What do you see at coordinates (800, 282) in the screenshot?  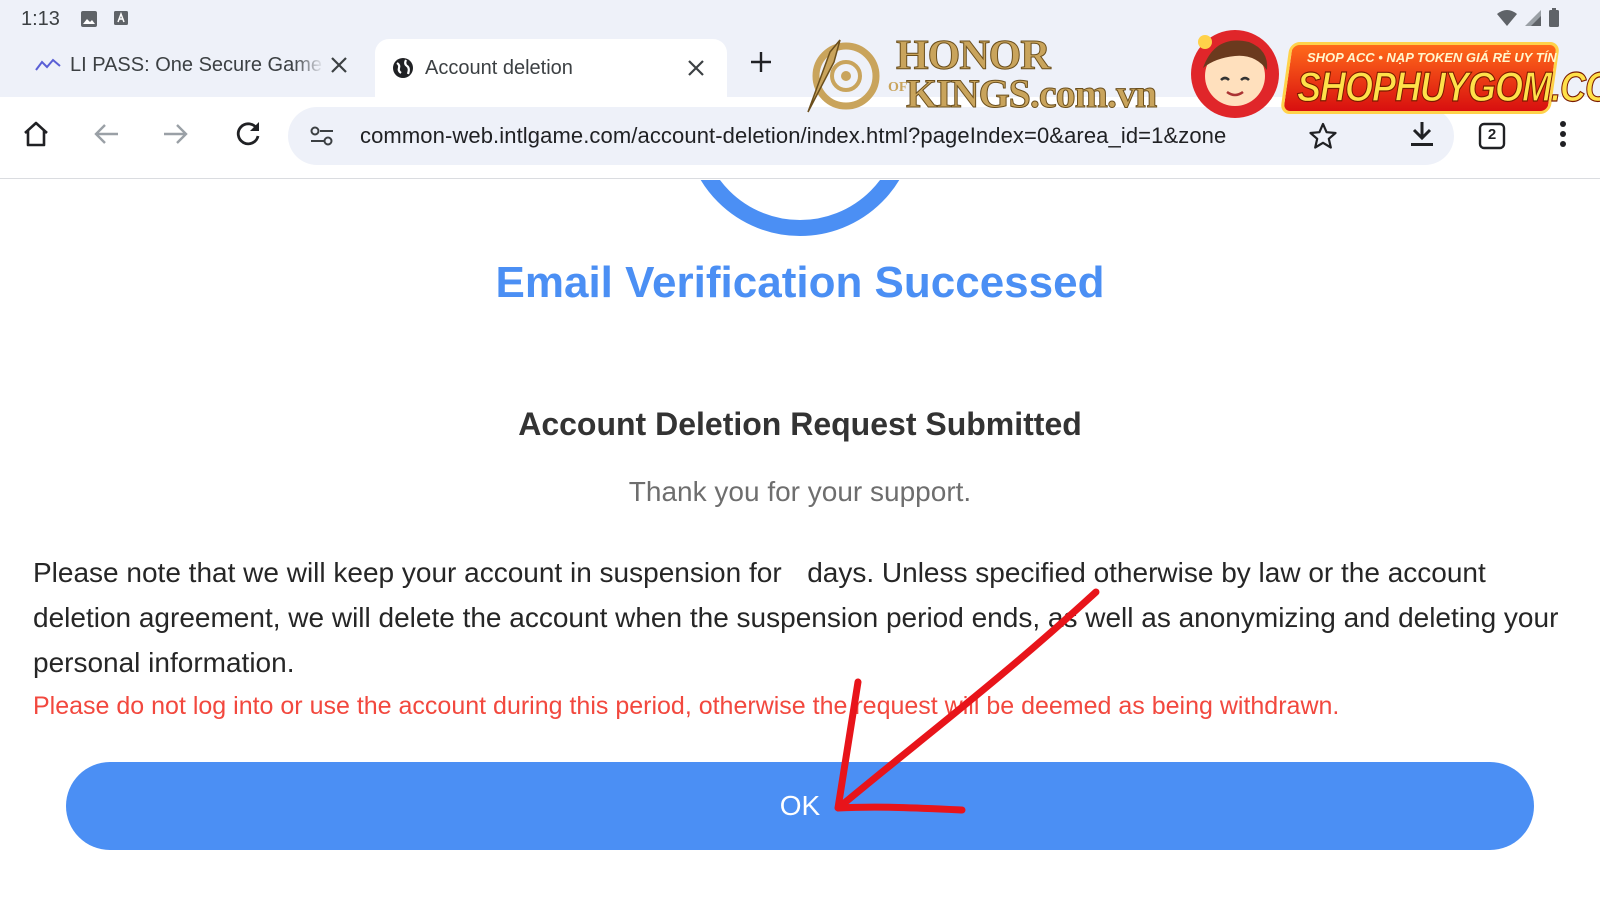 I see `page-title: Email Verification Successed` at bounding box center [800, 282].